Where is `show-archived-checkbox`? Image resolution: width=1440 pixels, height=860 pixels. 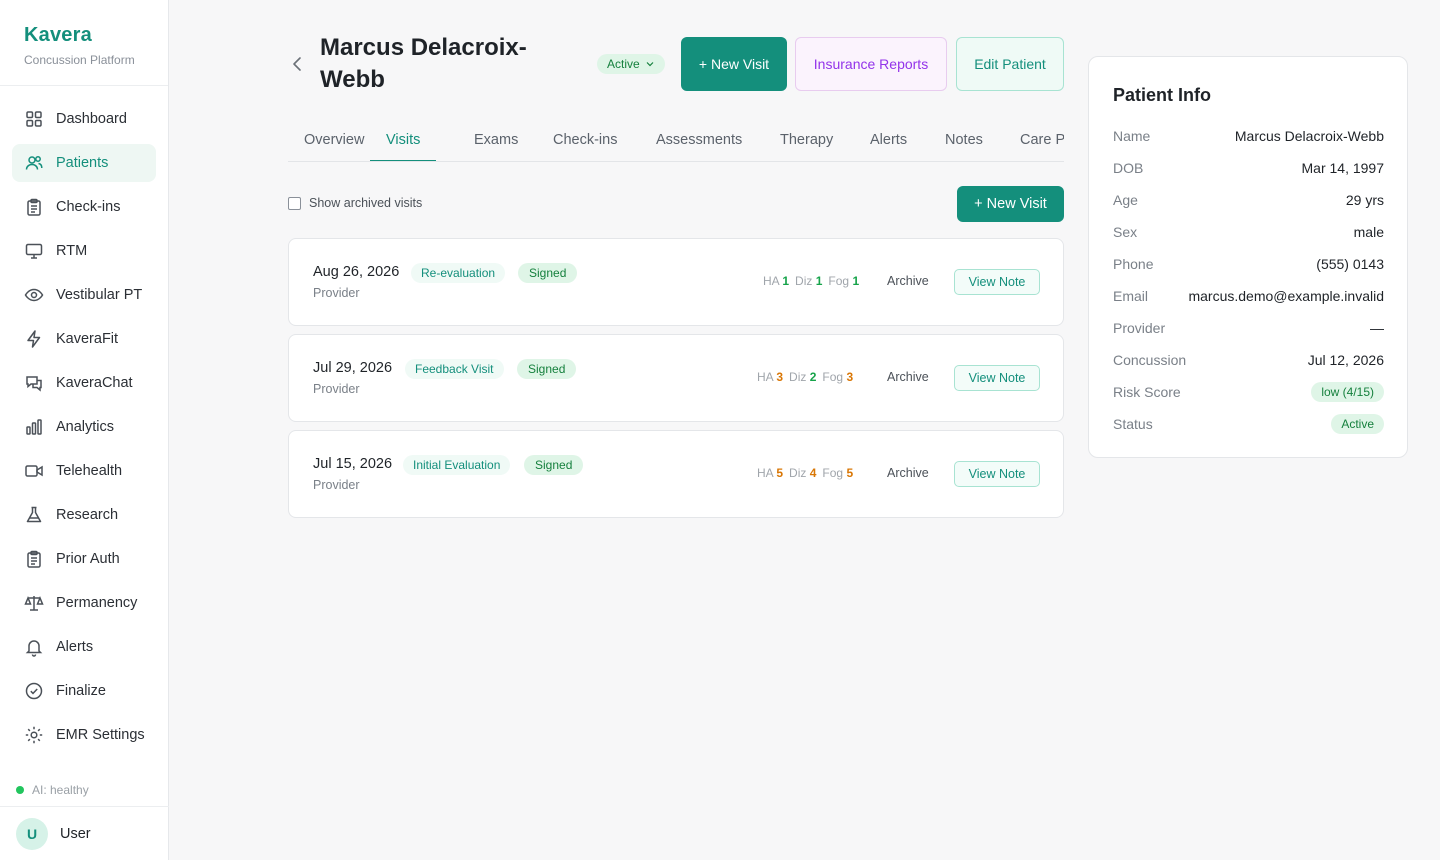
show-archived-checkbox is located at coordinates (294, 203).